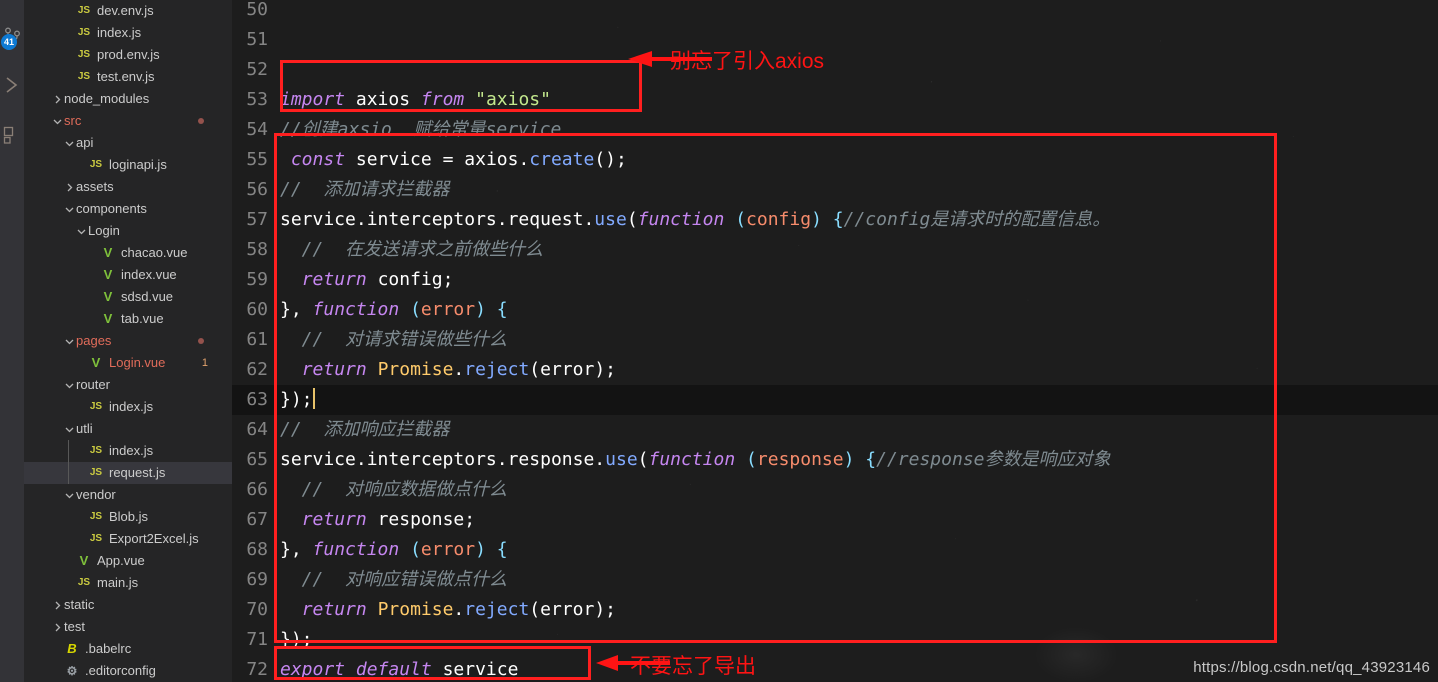  What do you see at coordinates (835, 130) in the screenshot?
I see `code-line: 54 //创建axsio 赋给常量service` at bounding box center [835, 130].